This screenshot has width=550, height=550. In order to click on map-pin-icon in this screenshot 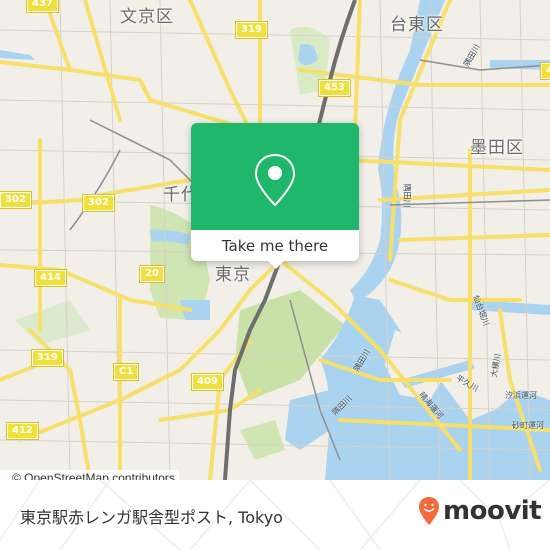, I will do `click(275, 180)`.